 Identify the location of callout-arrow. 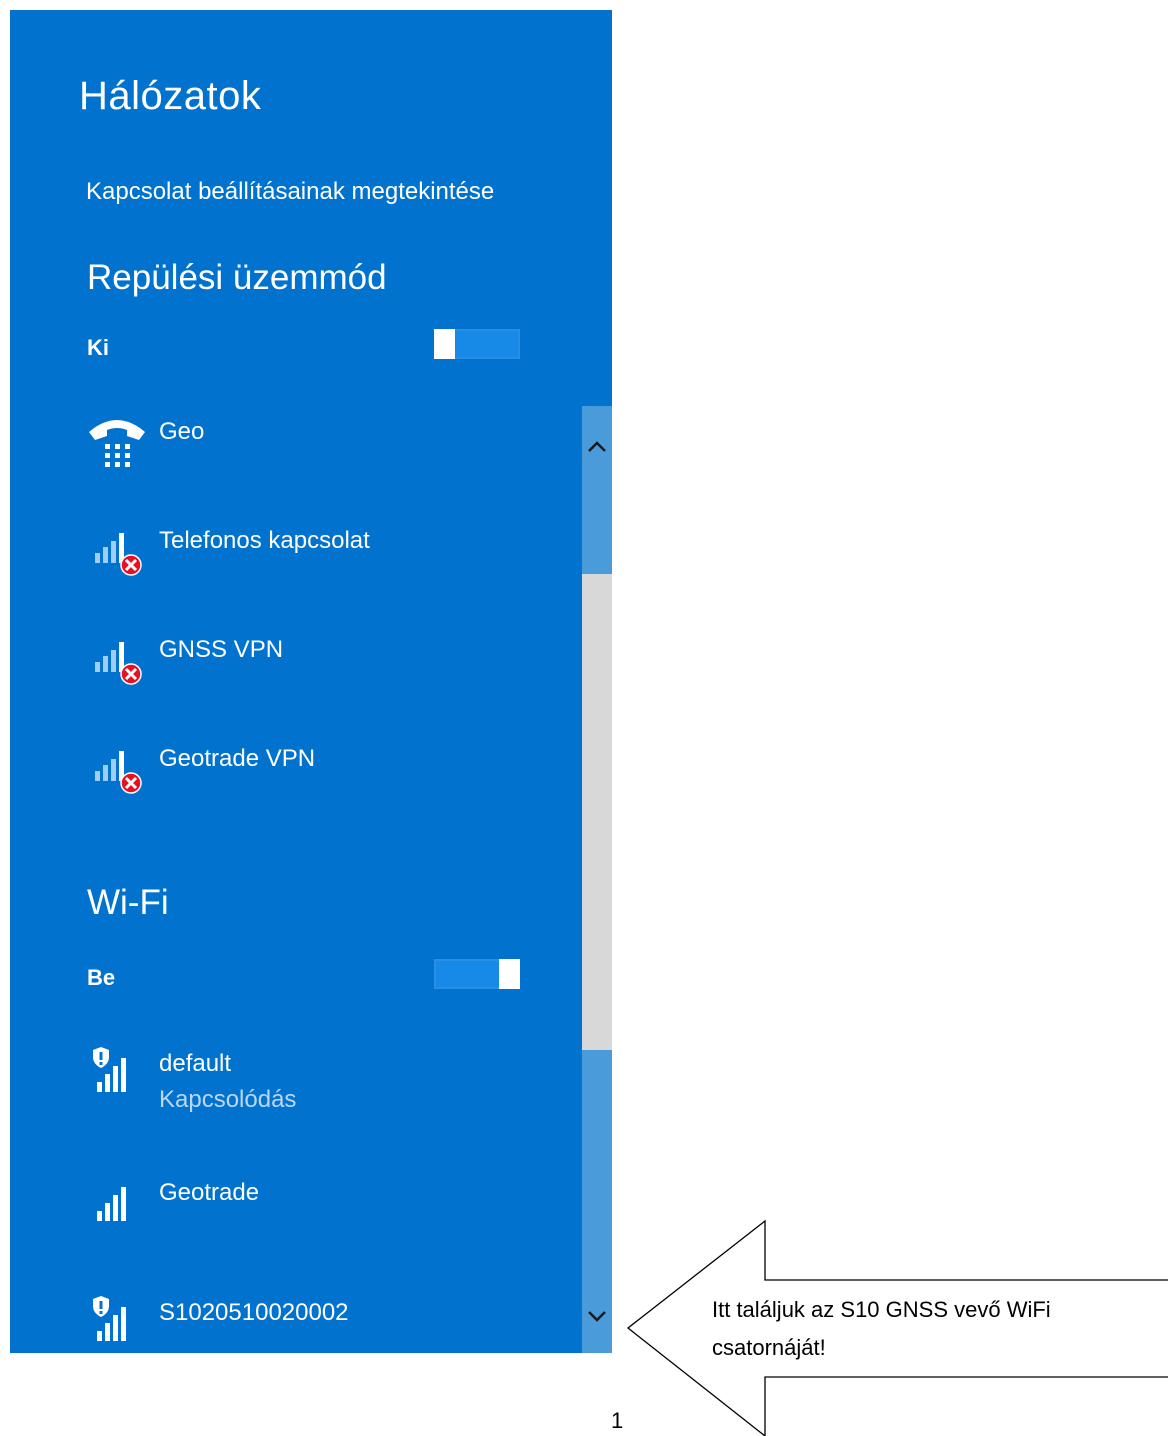
(897, 1327).